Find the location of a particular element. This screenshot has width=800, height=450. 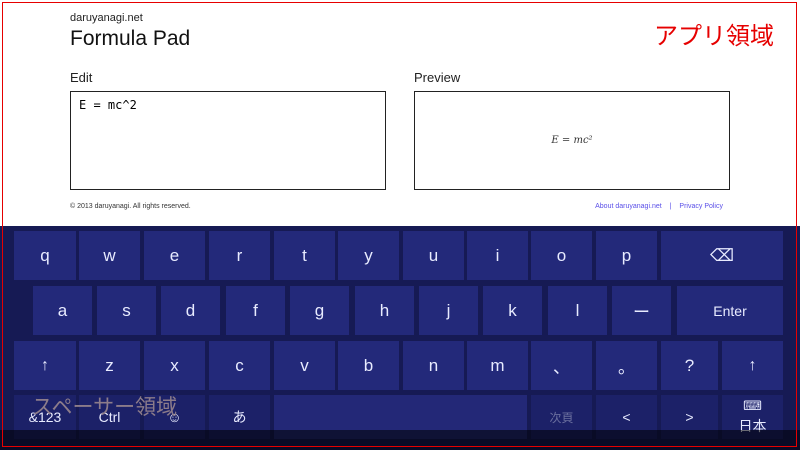

footer-links: About daruyanagi.net | Privacy Policy is located at coordinates (659, 206).